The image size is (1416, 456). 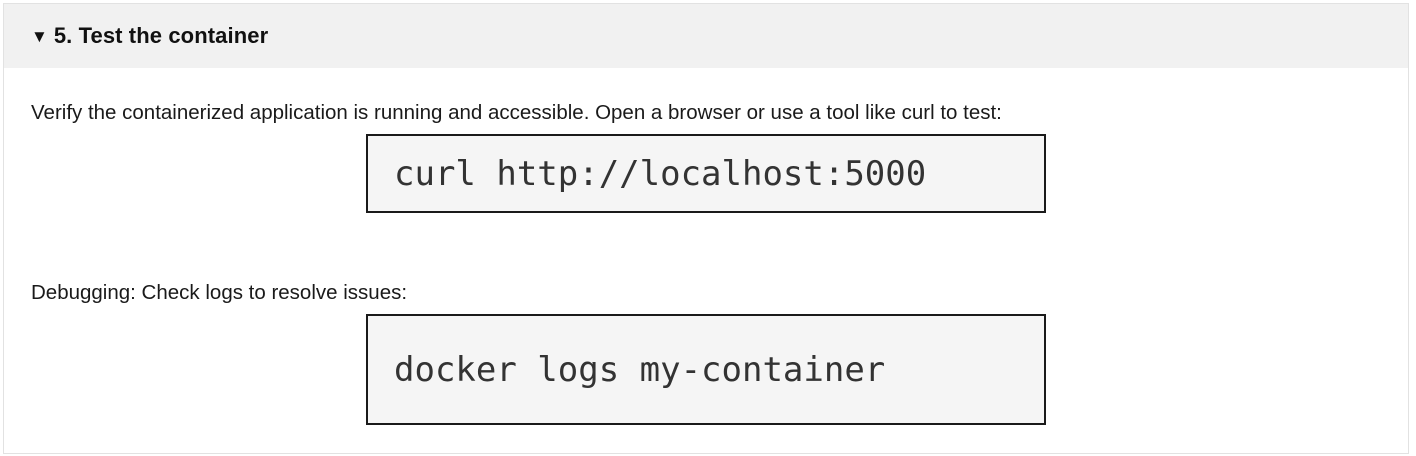 I want to click on code-block-curl: curl http://localhost:5000, so click(x=706, y=173).